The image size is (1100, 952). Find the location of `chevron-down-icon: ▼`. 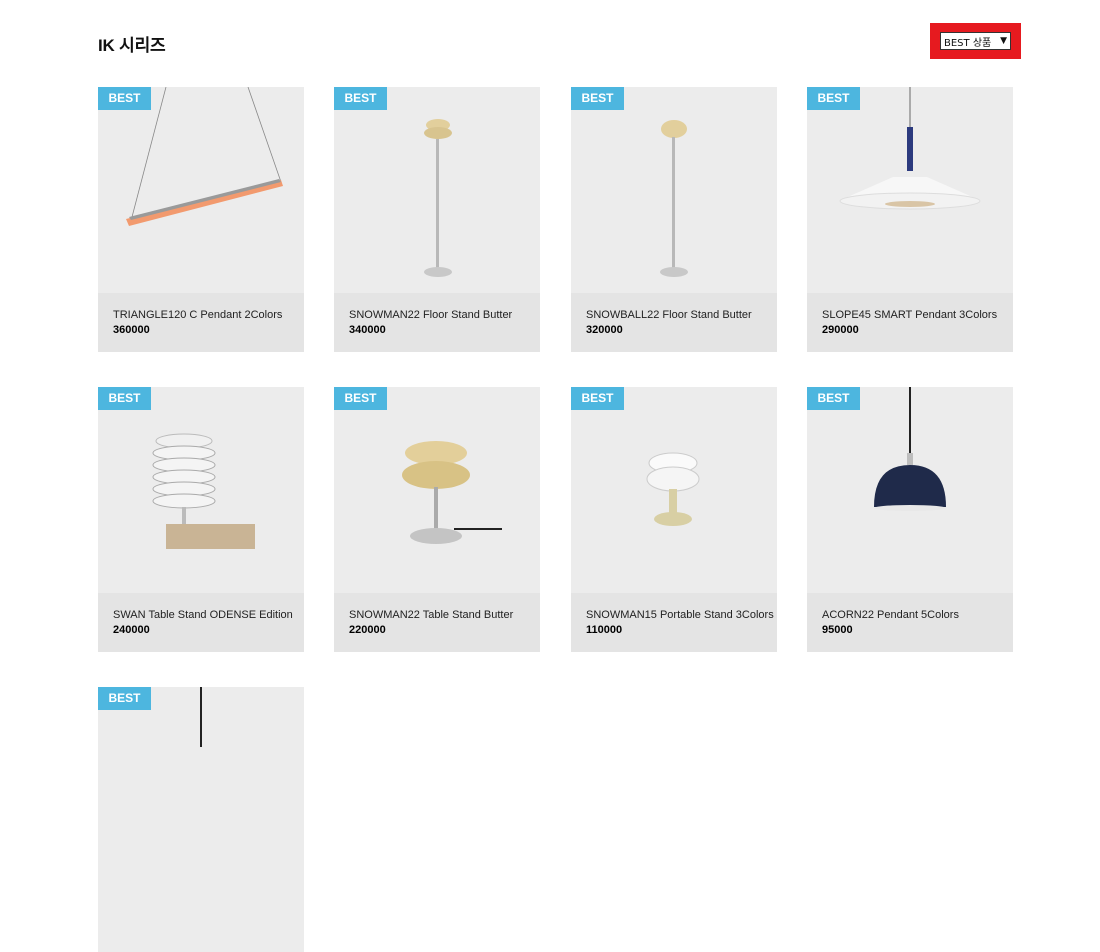

chevron-down-icon: ▼ is located at coordinates (1003, 41).